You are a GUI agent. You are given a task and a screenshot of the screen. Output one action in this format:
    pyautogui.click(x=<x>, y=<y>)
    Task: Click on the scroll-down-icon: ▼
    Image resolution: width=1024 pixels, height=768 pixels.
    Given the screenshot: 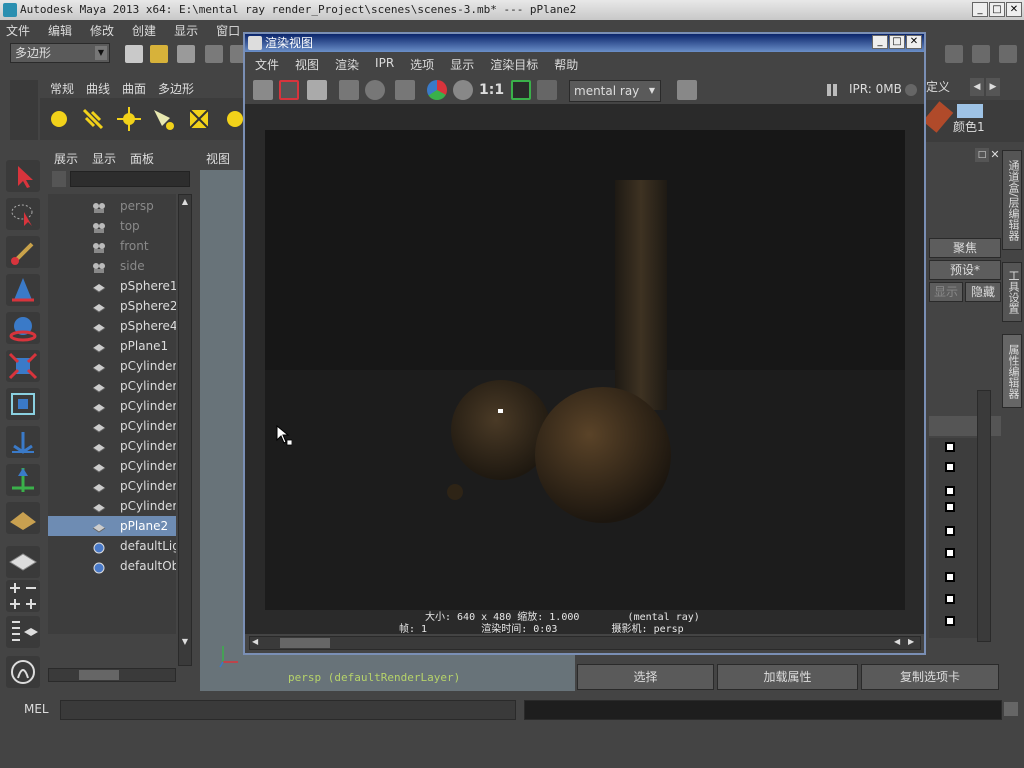 What is the action you would take?
    pyautogui.click(x=185, y=642)
    